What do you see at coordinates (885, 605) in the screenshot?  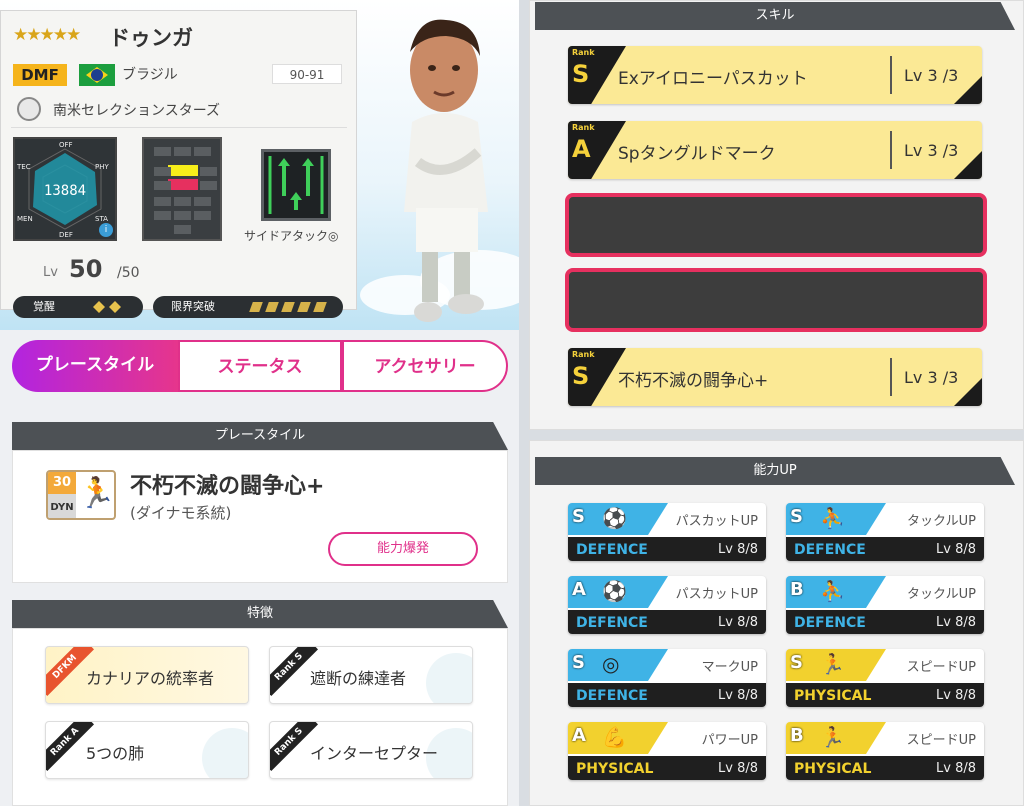 I see `ability-card: B ⛹ タックルUP DEFENCE Lv 8/8` at bounding box center [885, 605].